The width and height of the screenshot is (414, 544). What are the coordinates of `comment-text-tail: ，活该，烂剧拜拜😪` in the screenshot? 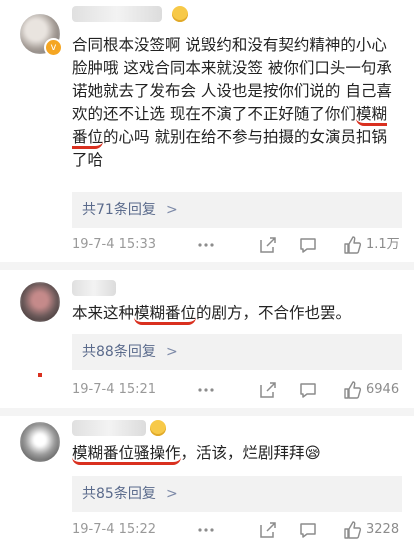 It's located at (250, 453).